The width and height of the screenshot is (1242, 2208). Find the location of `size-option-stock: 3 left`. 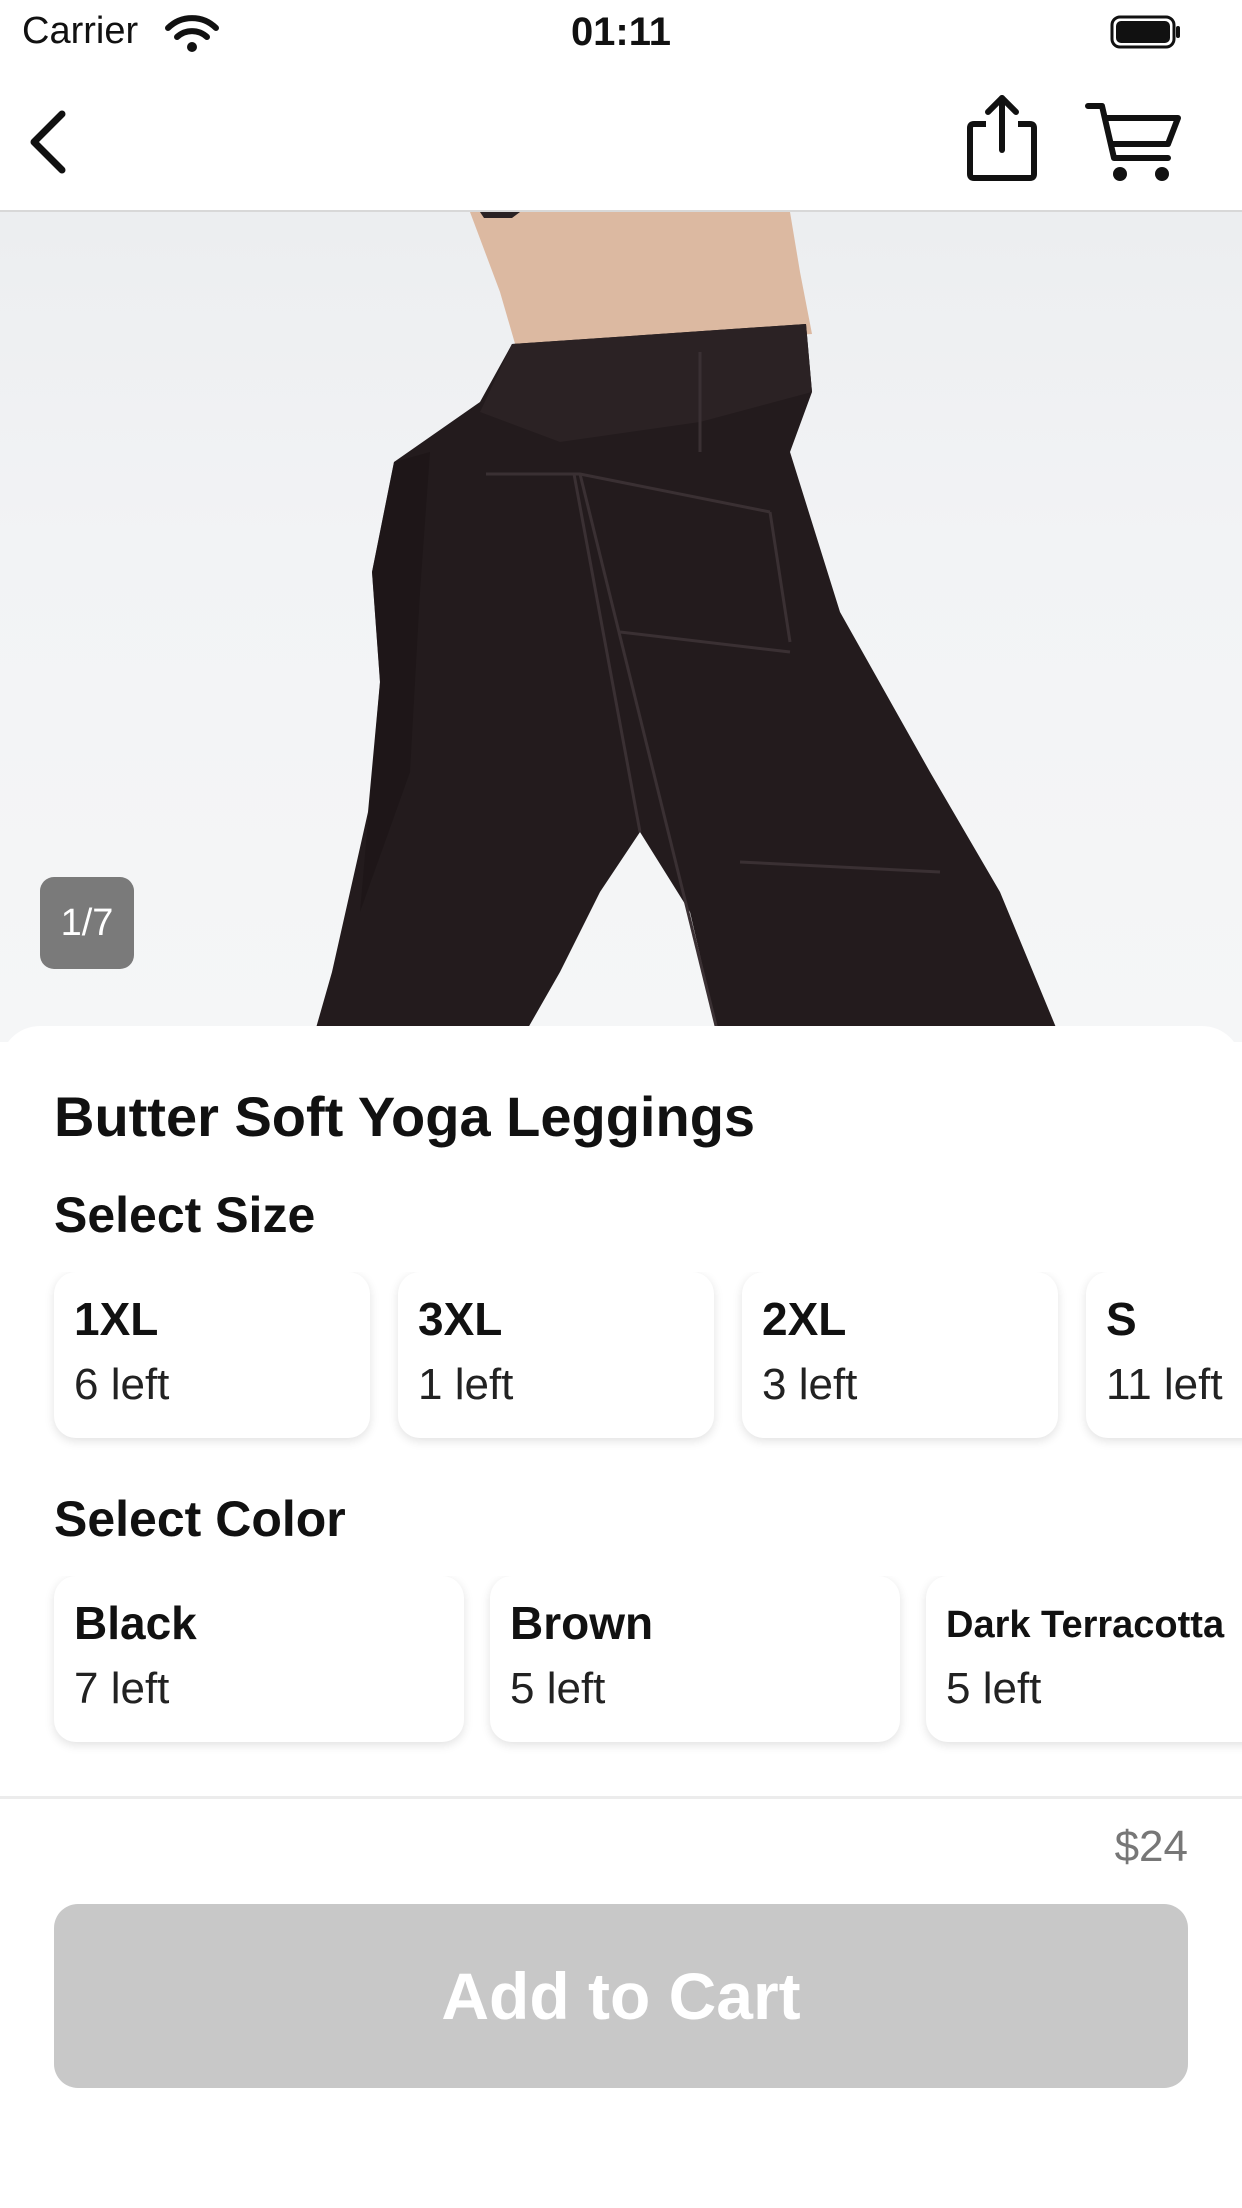

size-option-stock: 3 left is located at coordinates (810, 1384).